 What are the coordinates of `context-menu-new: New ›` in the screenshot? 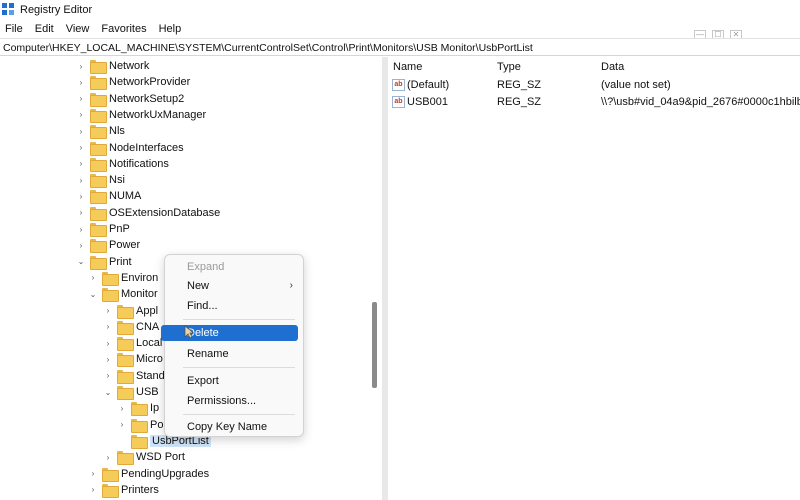 It's located at (234, 286).